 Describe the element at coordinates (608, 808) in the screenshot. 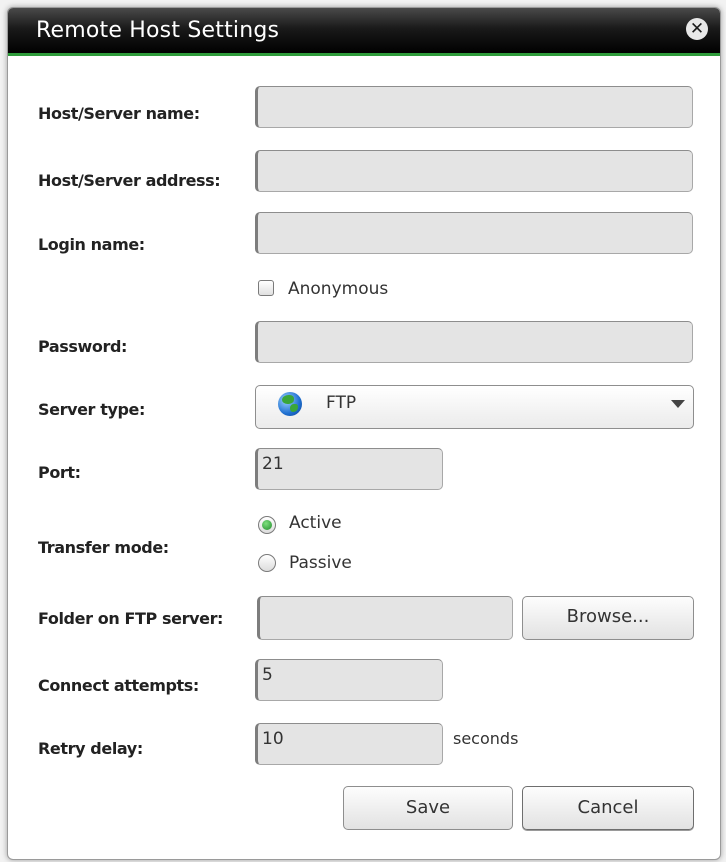

I see `cancel-button: Cancel` at that location.